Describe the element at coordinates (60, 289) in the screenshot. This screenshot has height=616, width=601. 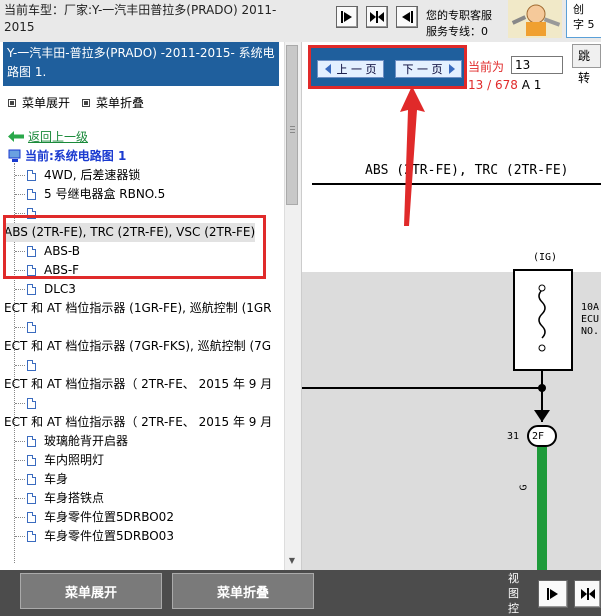
I see `tree-item-label: DLC3` at that location.